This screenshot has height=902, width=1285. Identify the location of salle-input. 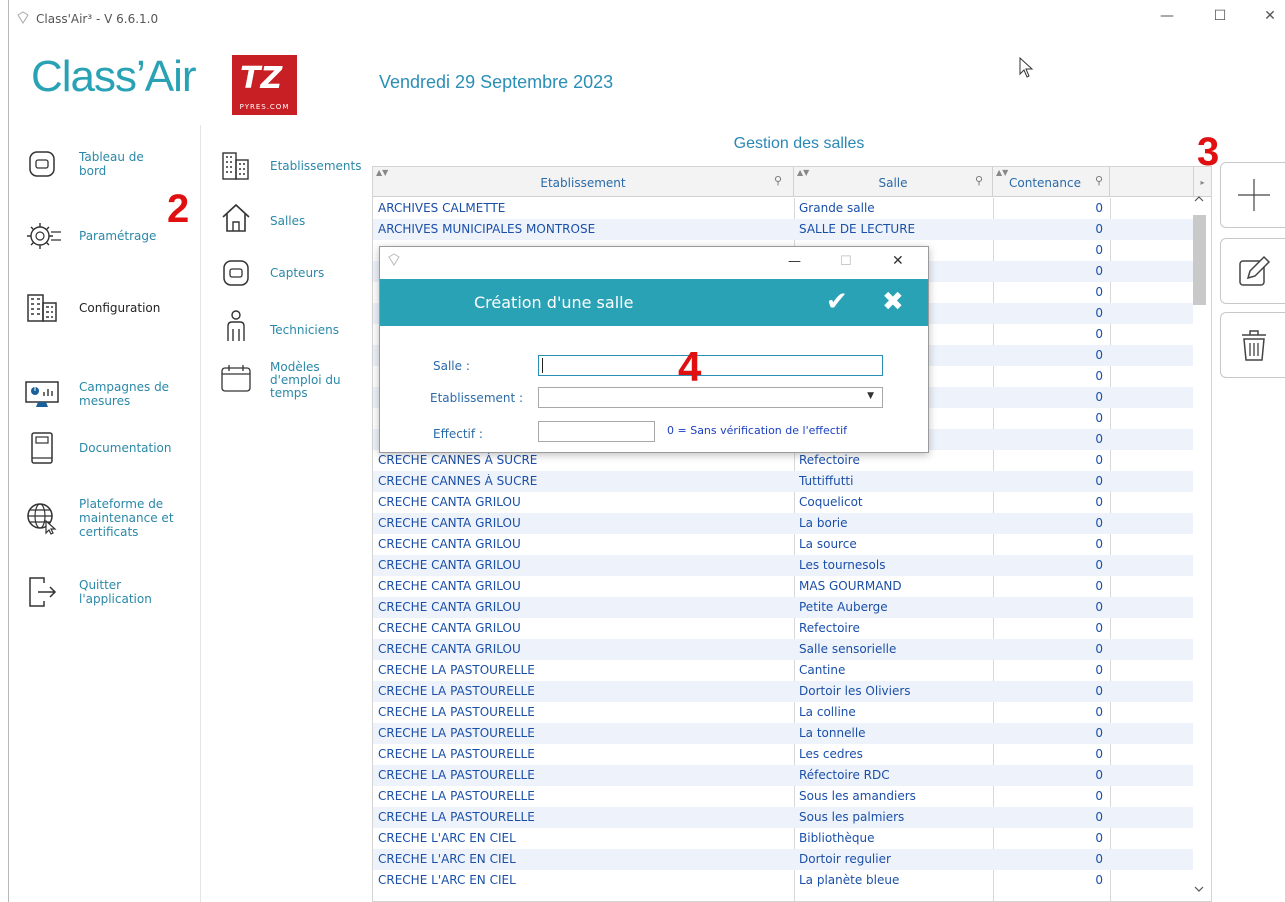
(710, 365).